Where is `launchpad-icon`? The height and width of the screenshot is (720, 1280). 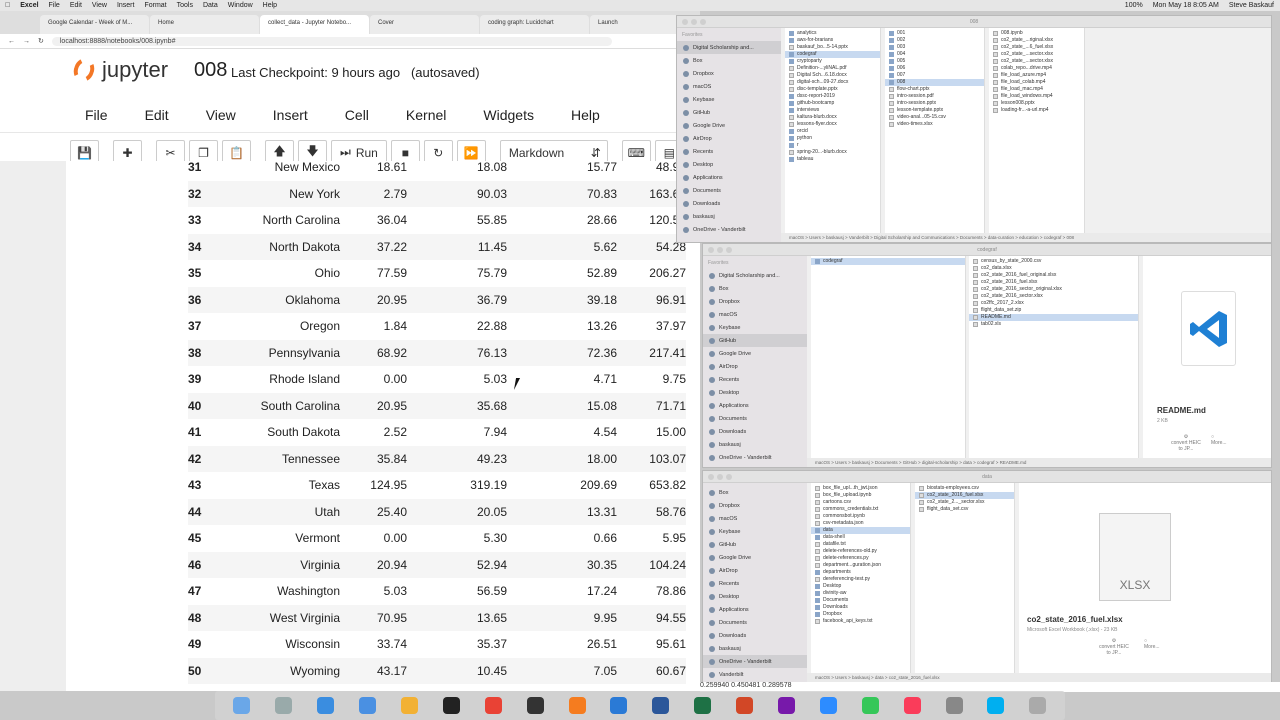 launchpad-icon is located at coordinates (284, 705).